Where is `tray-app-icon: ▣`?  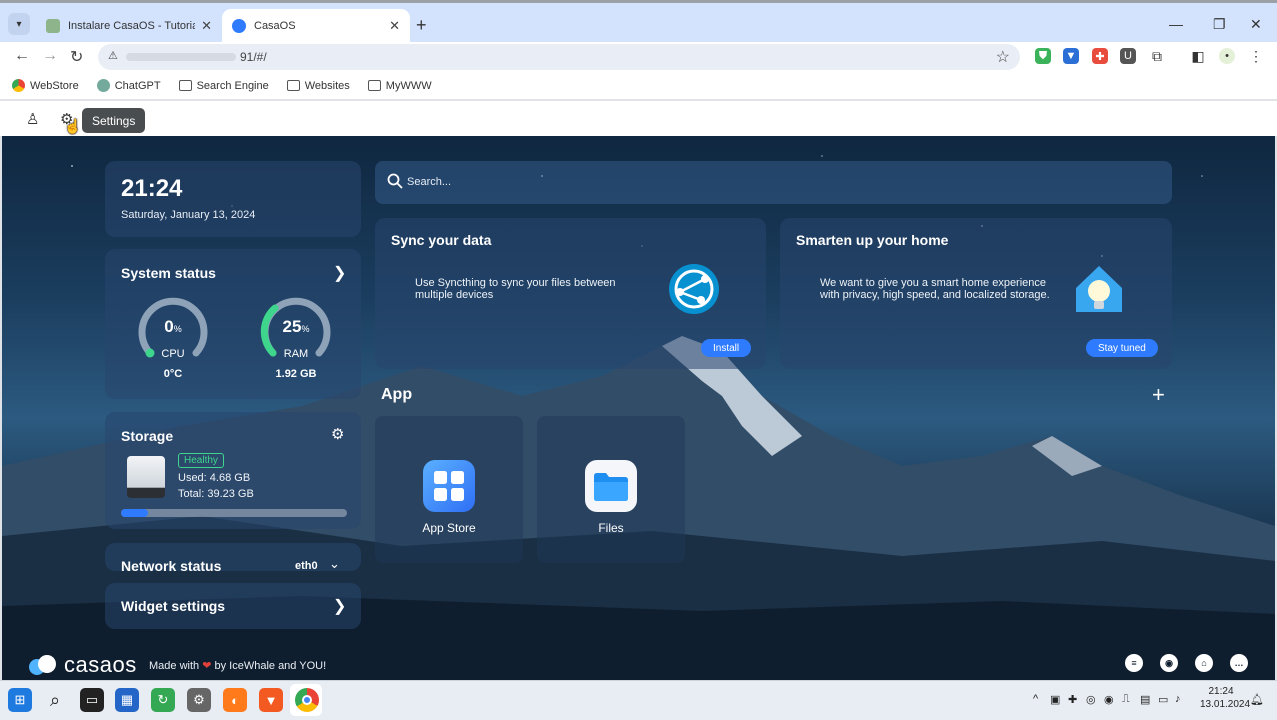 tray-app-icon: ▣ is located at coordinates (1055, 699).